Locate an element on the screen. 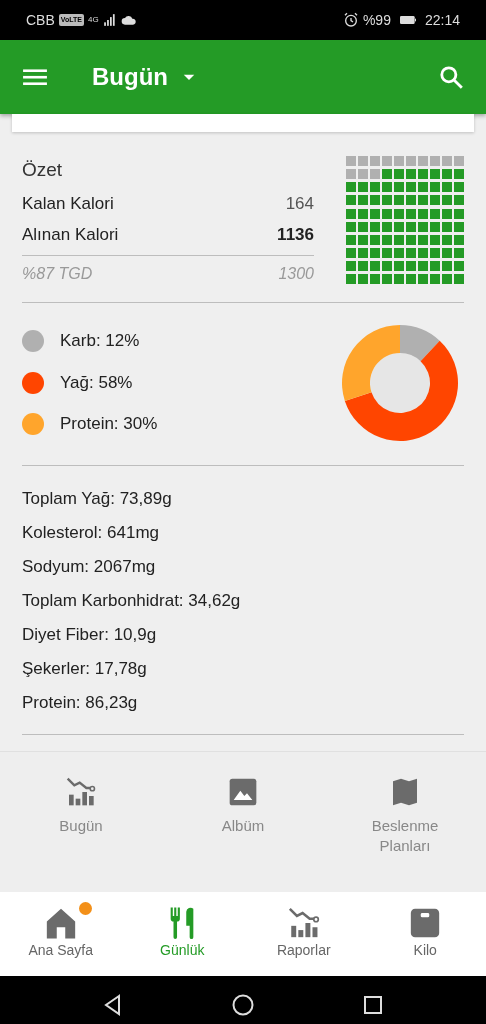 This screenshot has height=1024, width=486. nutrient-line: Toplam Yağ: 73,89g is located at coordinates (97, 498).